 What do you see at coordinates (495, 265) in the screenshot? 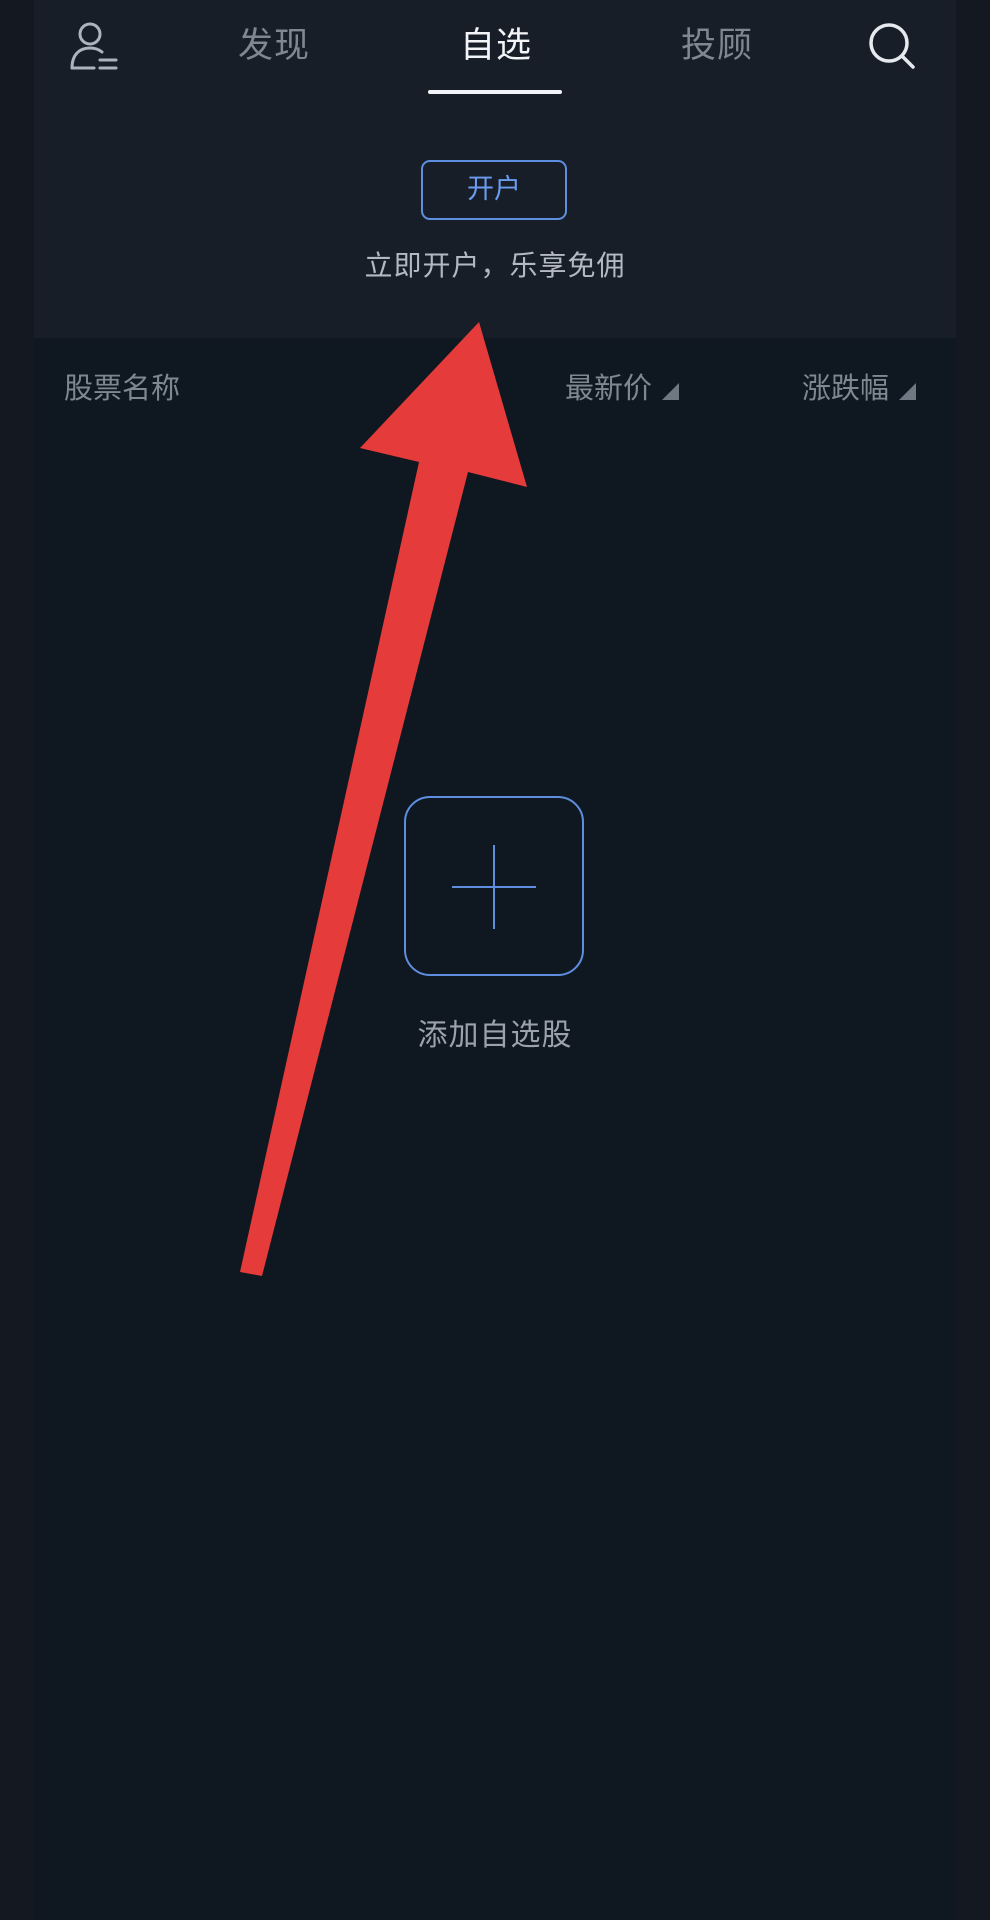
I see `promo-tagline: 立即开户，乐享免佣` at bounding box center [495, 265].